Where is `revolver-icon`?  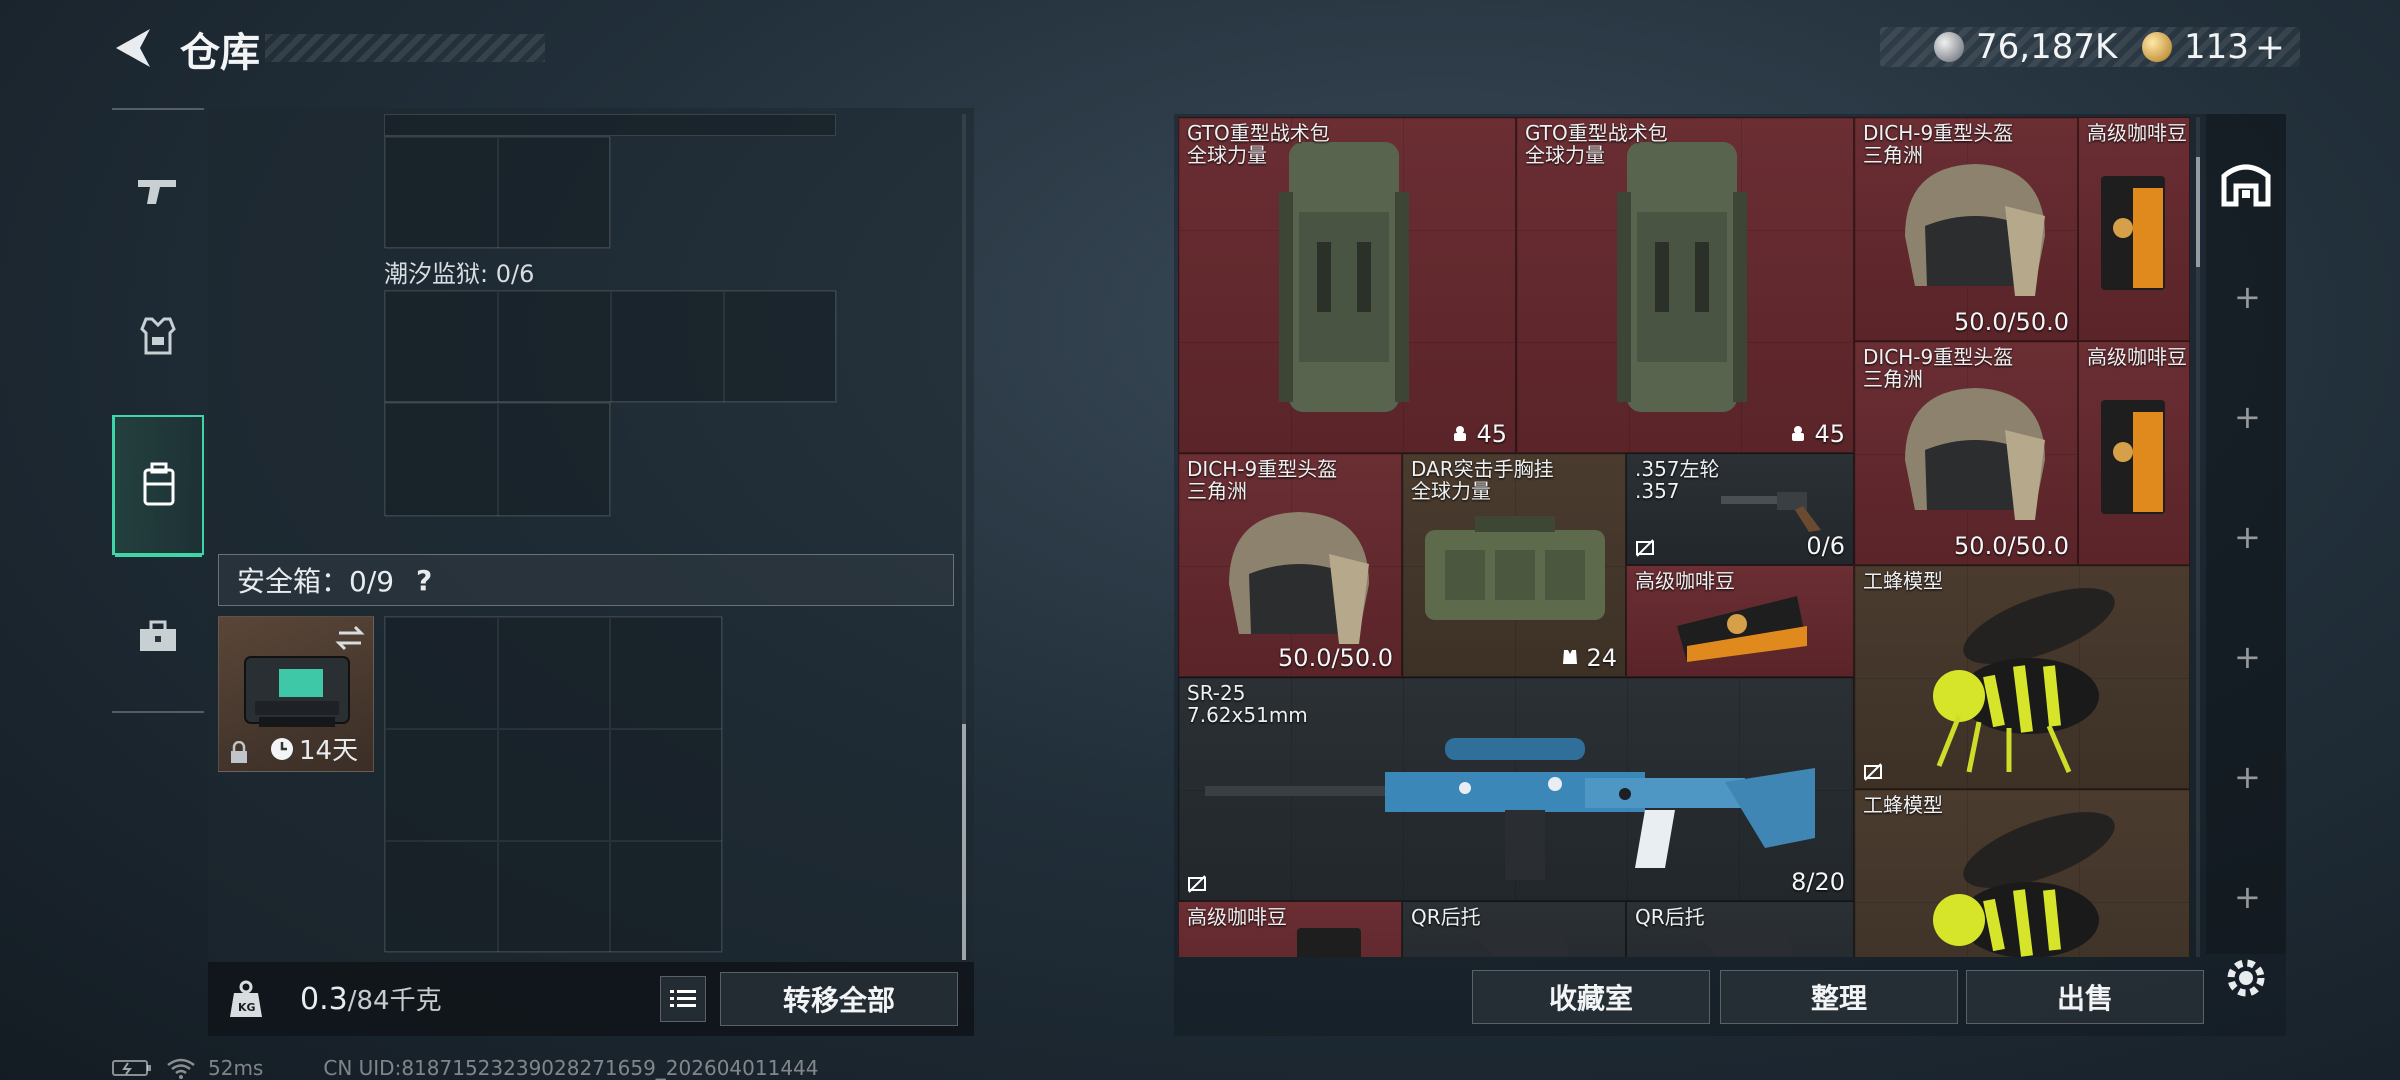 revolver-icon is located at coordinates (1771, 512).